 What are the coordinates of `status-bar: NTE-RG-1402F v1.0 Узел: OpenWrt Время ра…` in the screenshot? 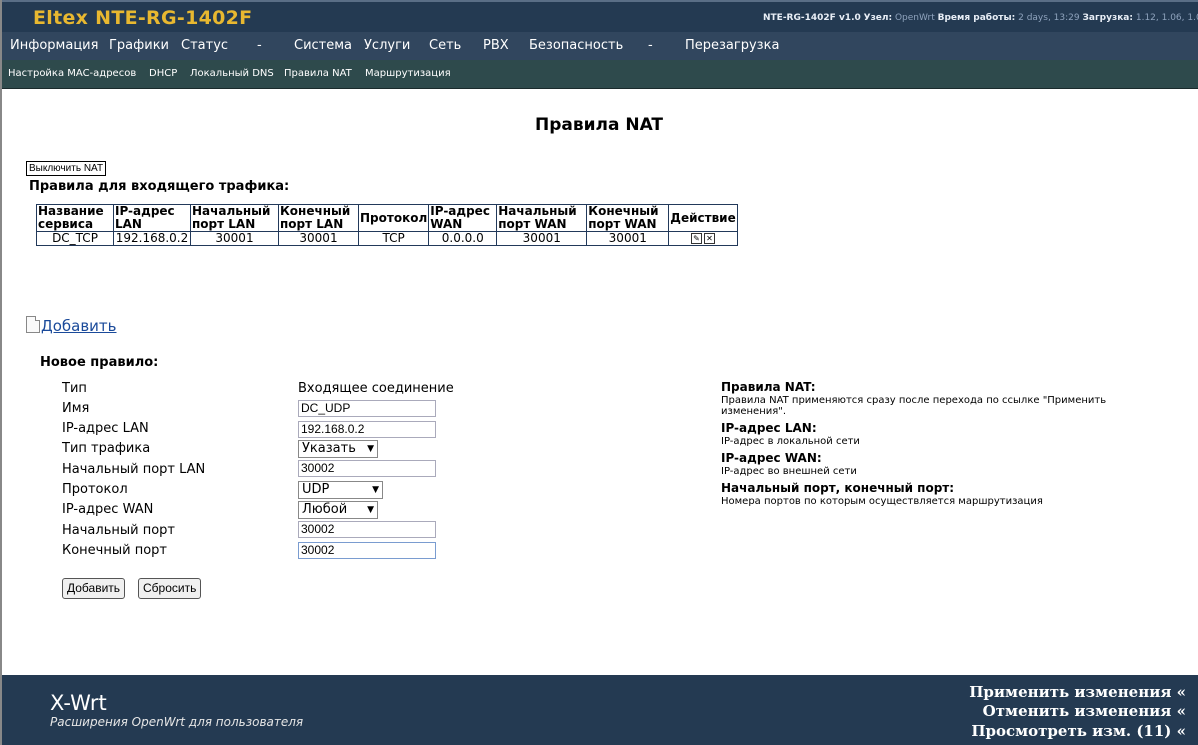 It's located at (980, 18).